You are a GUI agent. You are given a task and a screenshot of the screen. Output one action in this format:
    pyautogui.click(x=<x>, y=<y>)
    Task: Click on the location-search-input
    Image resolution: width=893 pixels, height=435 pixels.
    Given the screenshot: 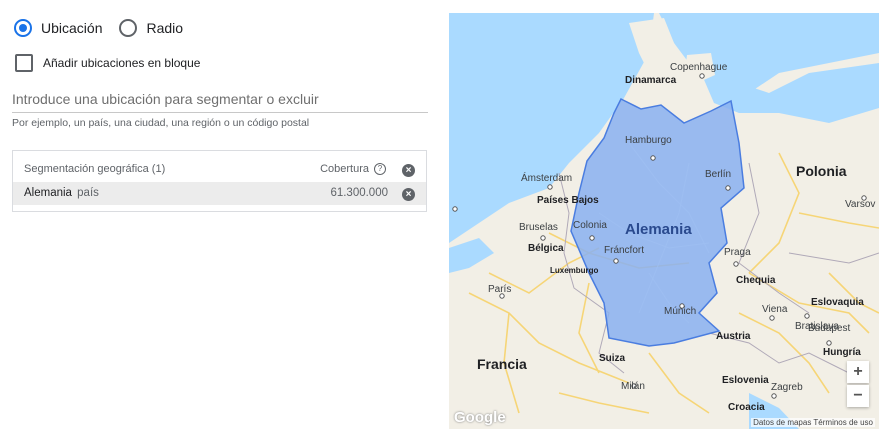 What is the action you would take?
    pyautogui.click(x=220, y=99)
    